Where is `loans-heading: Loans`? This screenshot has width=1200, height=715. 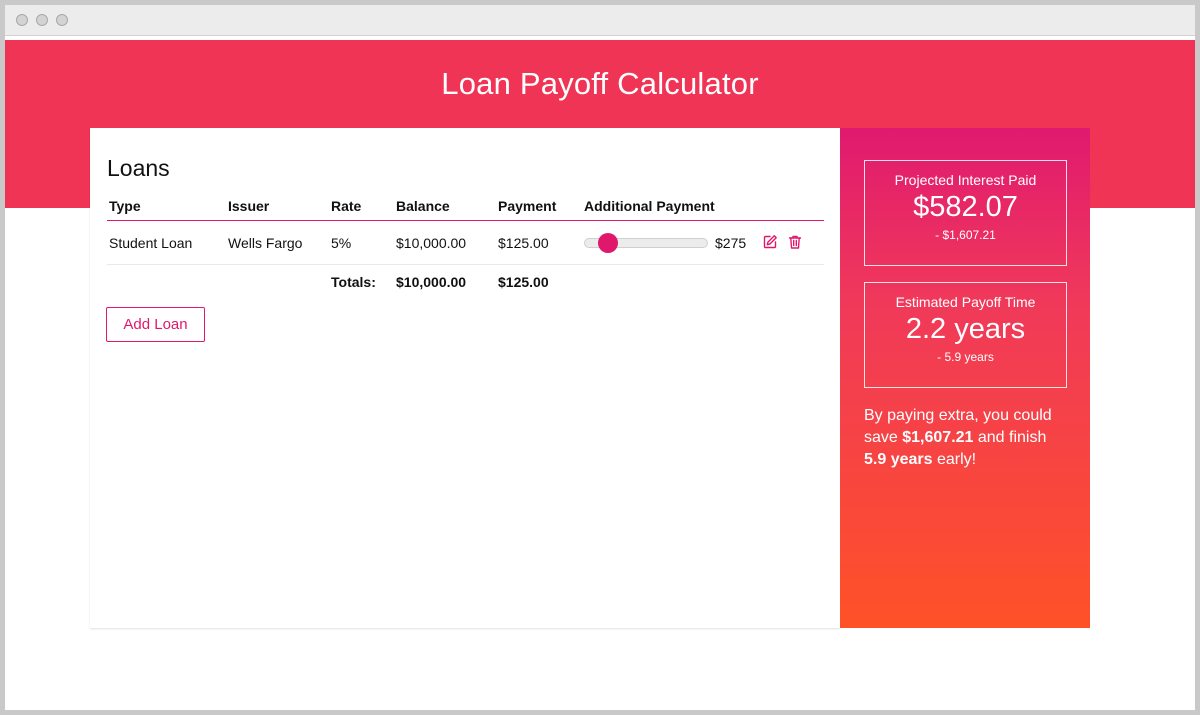
loans-heading: Loans is located at coordinates (138, 168).